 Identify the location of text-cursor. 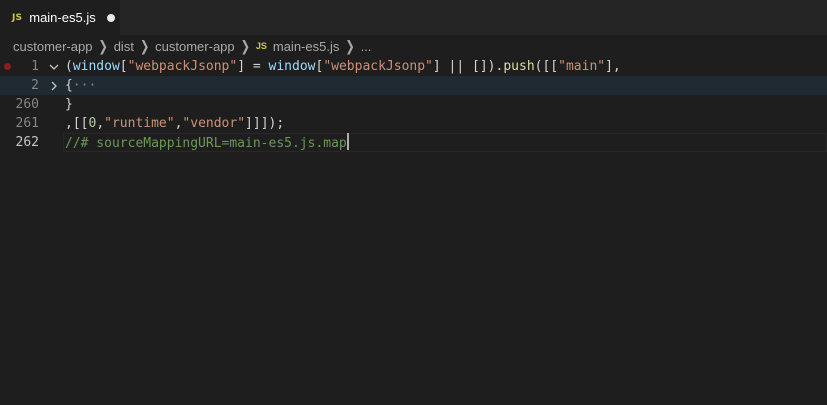
(347, 141).